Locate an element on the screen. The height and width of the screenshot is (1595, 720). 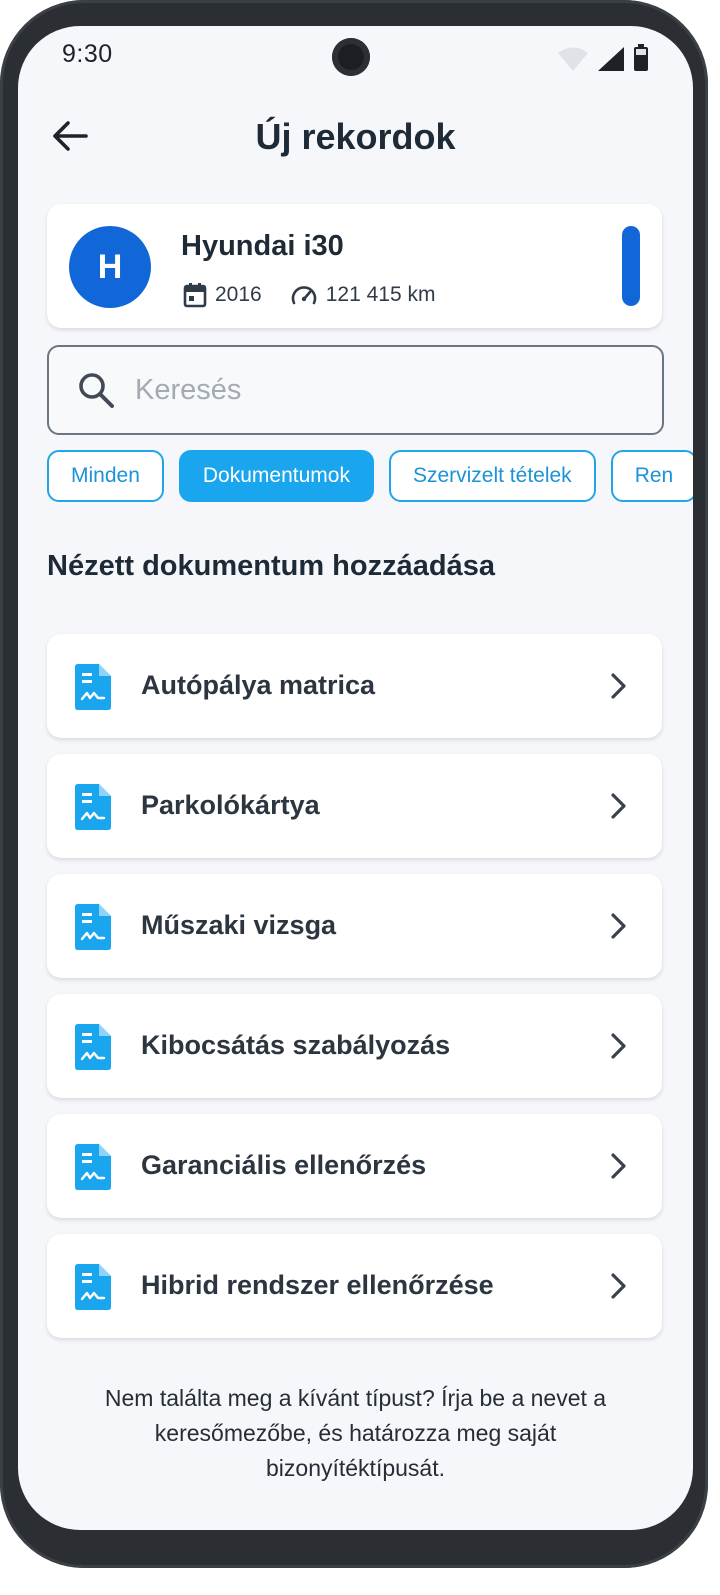
document-label: Autópálya matrica is located at coordinates (258, 685).